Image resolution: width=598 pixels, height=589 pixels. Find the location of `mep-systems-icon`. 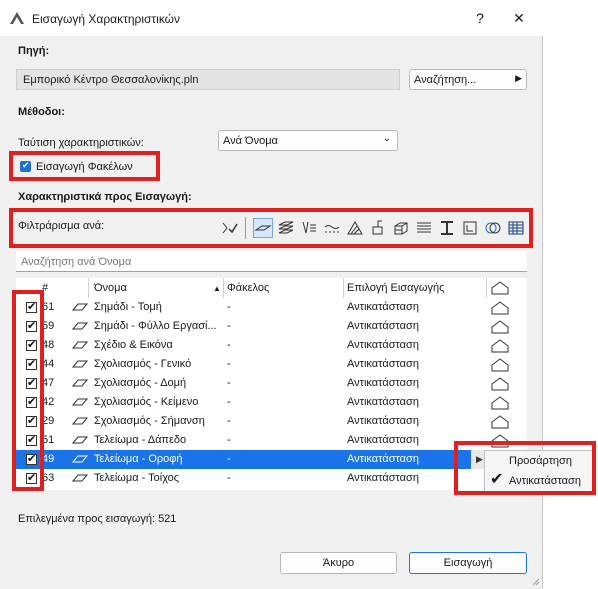

mep-systems-icon is located at coordinates (493, 228).